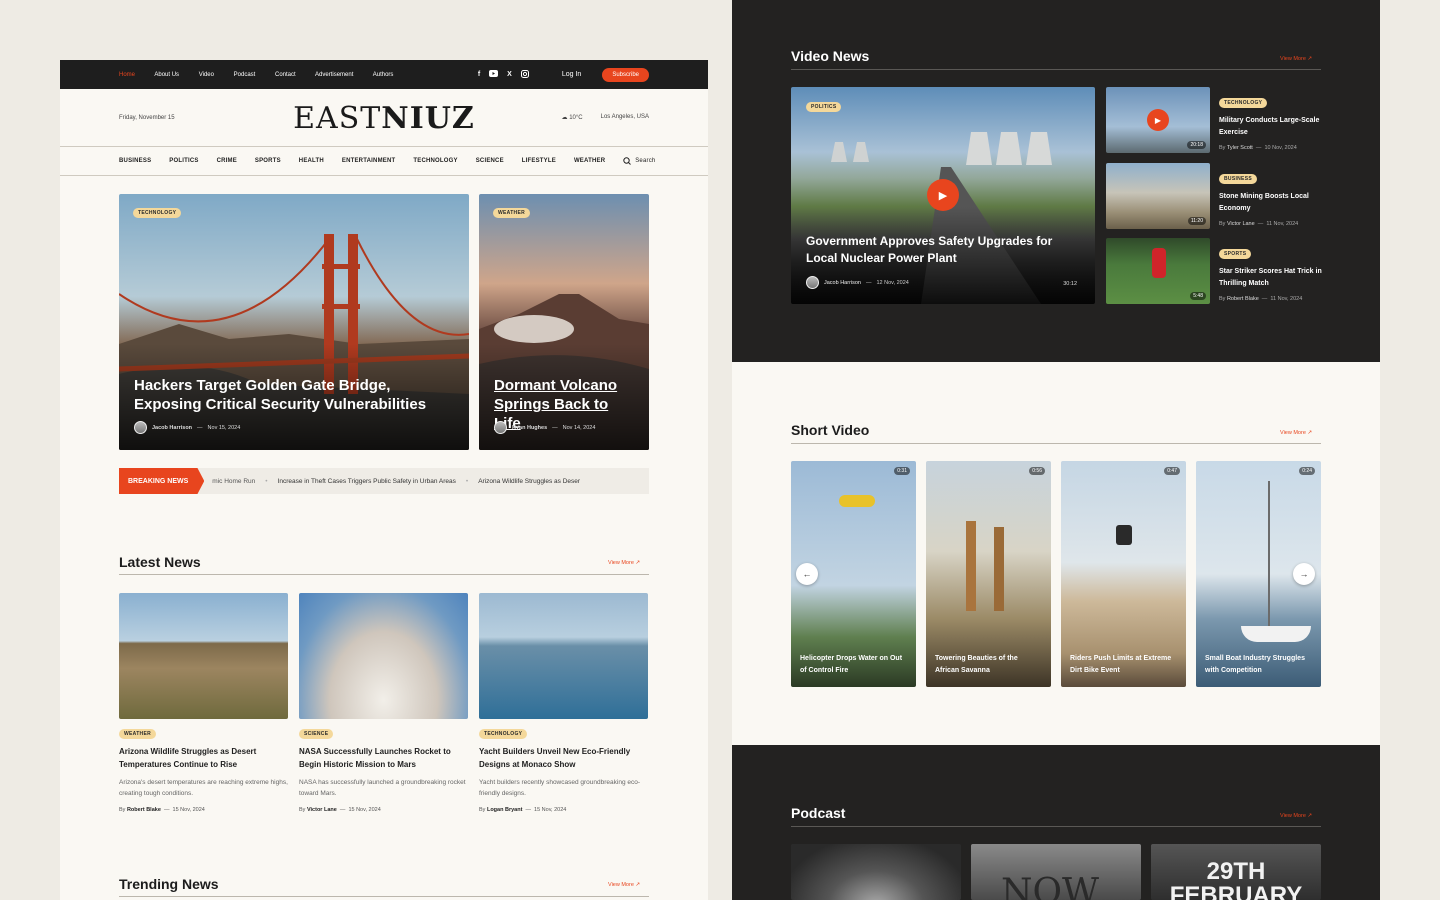 The width and height of the screenshot is (1440, 900). I want to click on video-duration: 0:47, so click(1172, 471).